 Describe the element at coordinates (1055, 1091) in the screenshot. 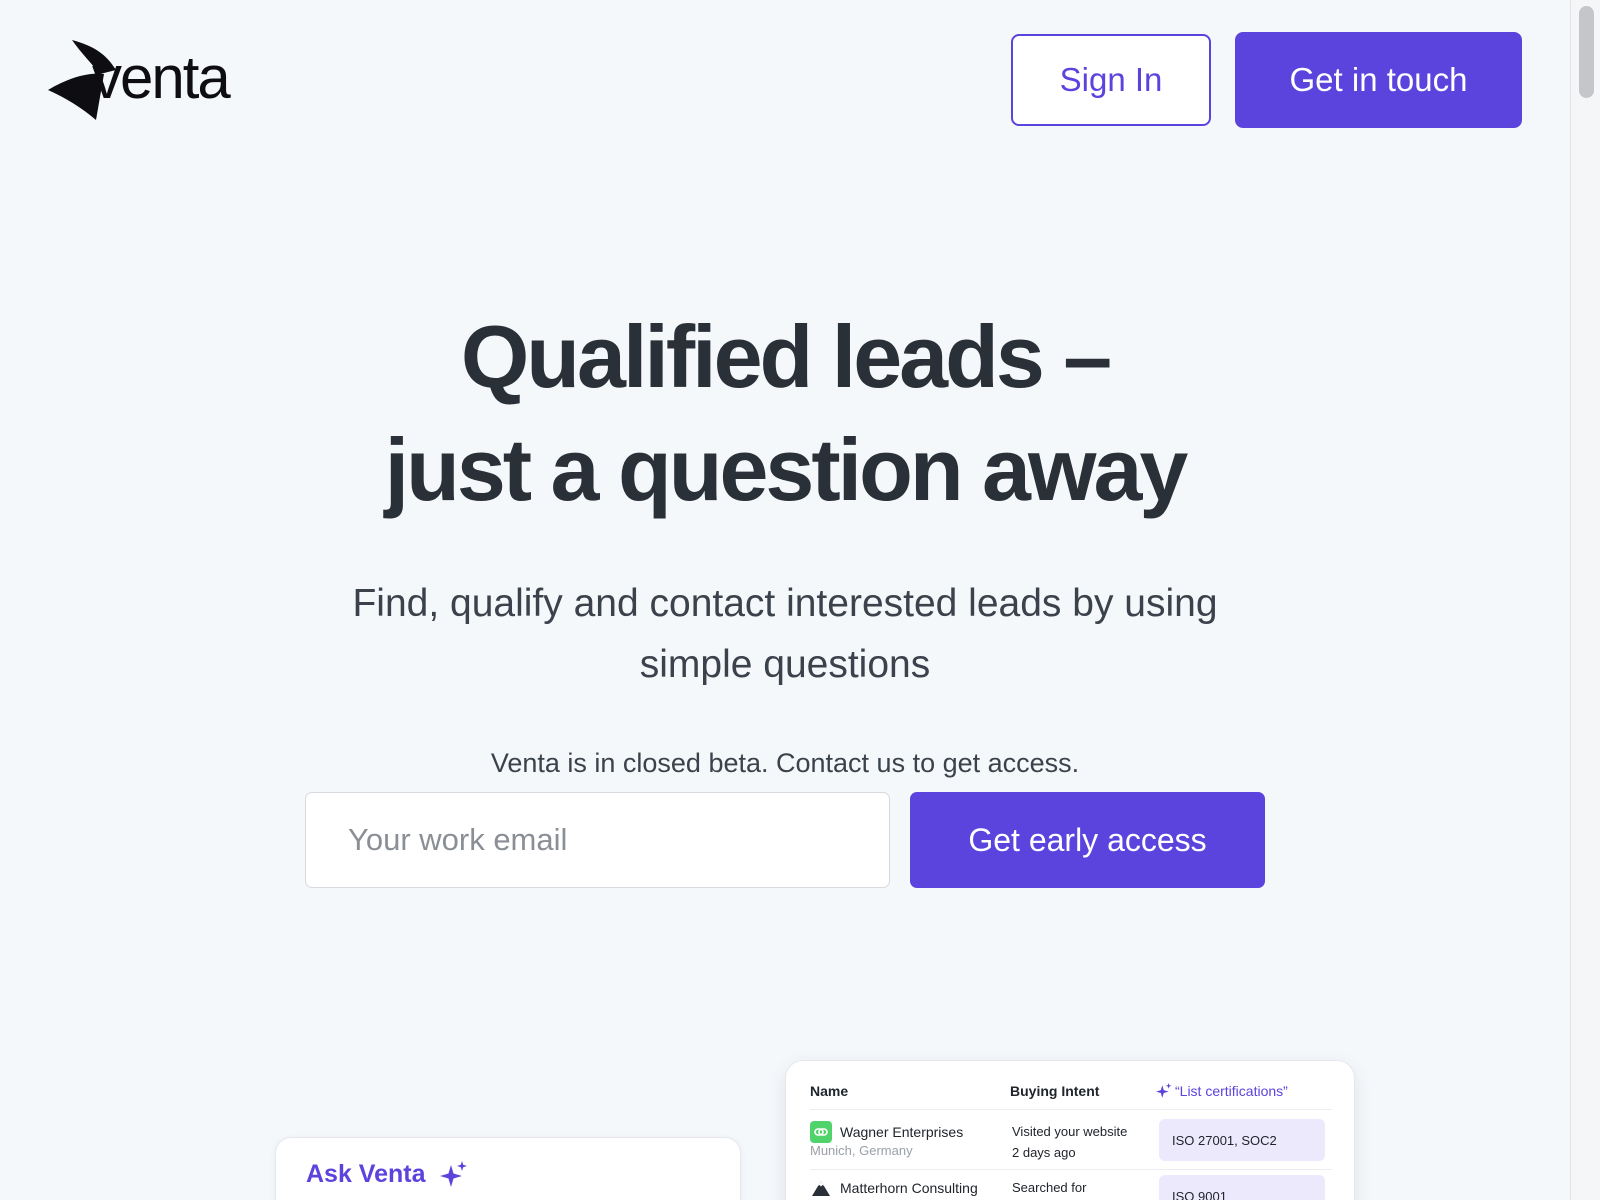

I see `column-header-buying-intent: Buying Intent` at that location.